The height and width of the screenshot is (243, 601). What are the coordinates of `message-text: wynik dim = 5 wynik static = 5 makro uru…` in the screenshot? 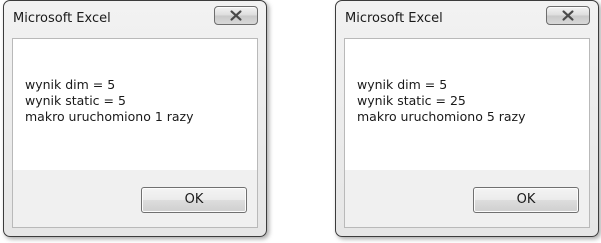 It's located at (109, 101).